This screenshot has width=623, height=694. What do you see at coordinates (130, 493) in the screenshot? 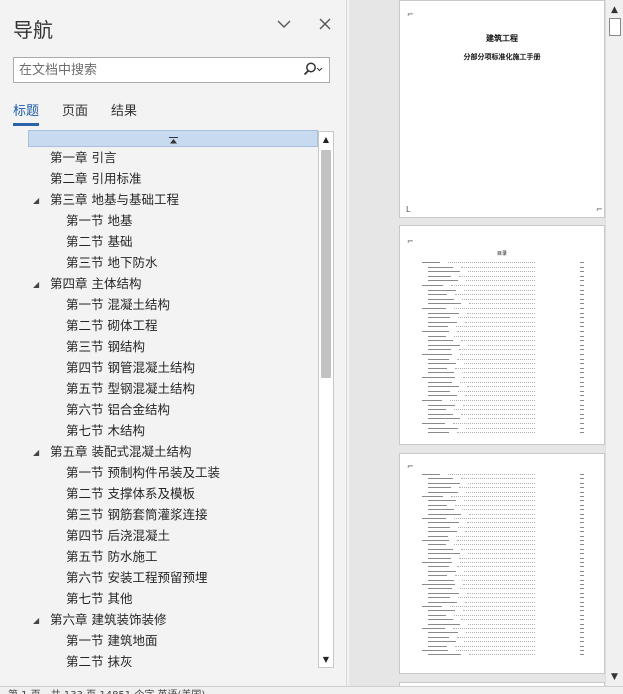
I see `tree-item-section: 第二节 支撑体系及模板` at bounding box center [130, 493].